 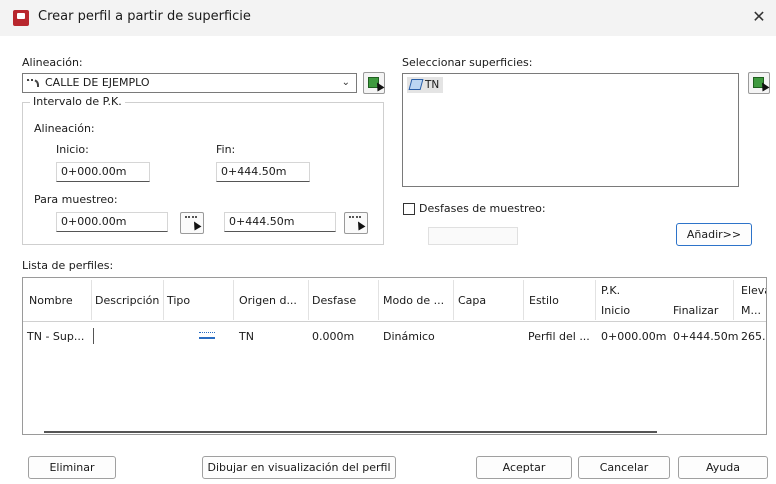 I want to click on cell-pk-inicio: 0+000.00m, so click(x=633, y=336).